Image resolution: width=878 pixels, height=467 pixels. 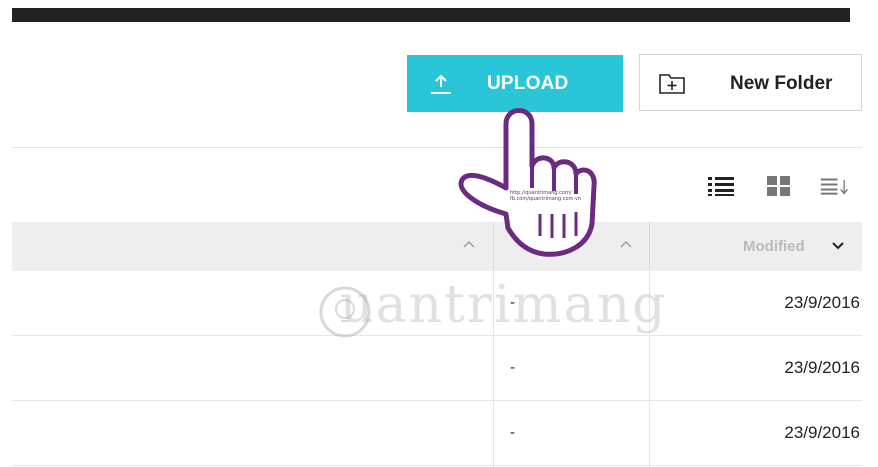 I want to click on grid-view-icon, so click(x=779, y=186).